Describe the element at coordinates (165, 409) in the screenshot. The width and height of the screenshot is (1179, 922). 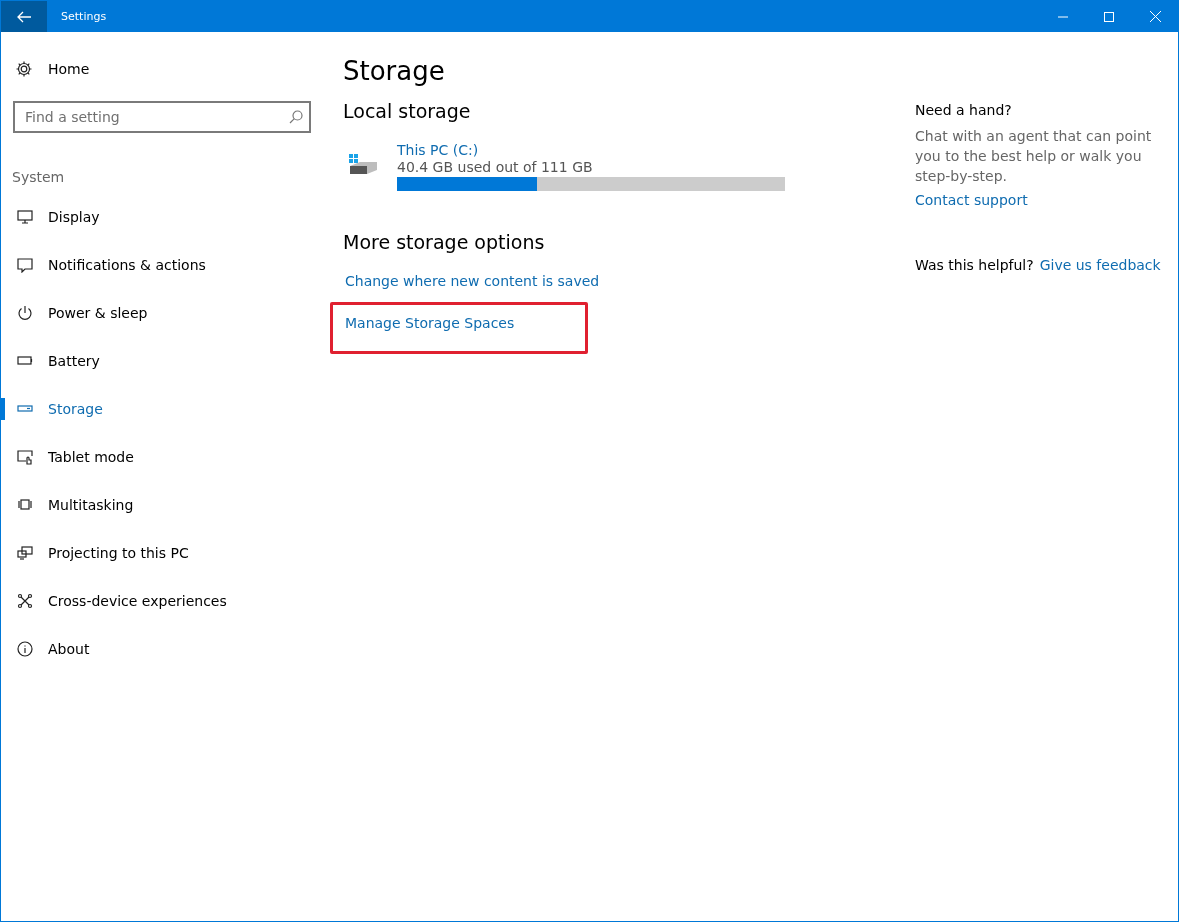
I see `nav-item: Storage` at that location.